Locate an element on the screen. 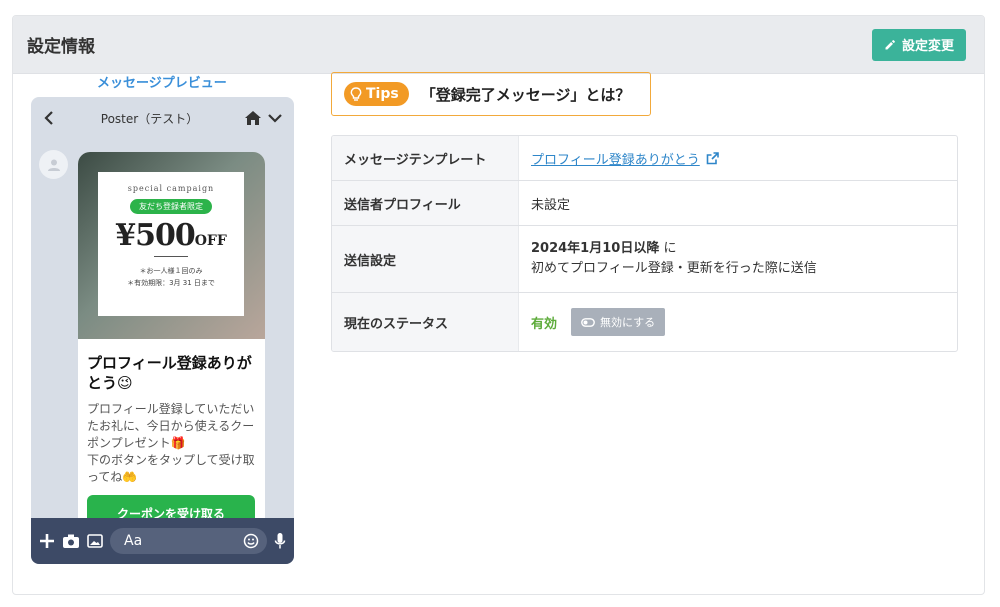 The image size is (1000, 607). status-value: 有効 無効にする is located at coordinates (738, 322).